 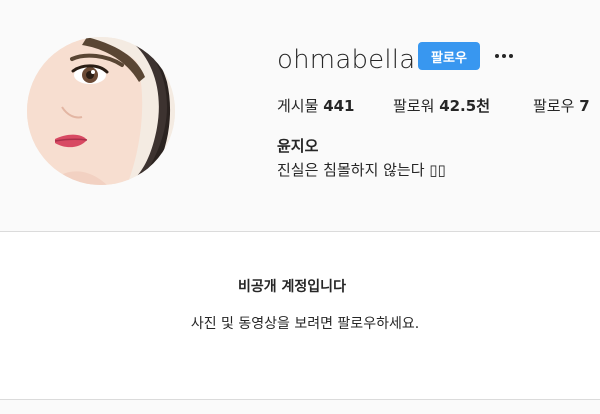 What do you see at coordinates (449, 56) in the screenshot?
I see `follow-button: 팔로우` at bounding box center [449, 56].